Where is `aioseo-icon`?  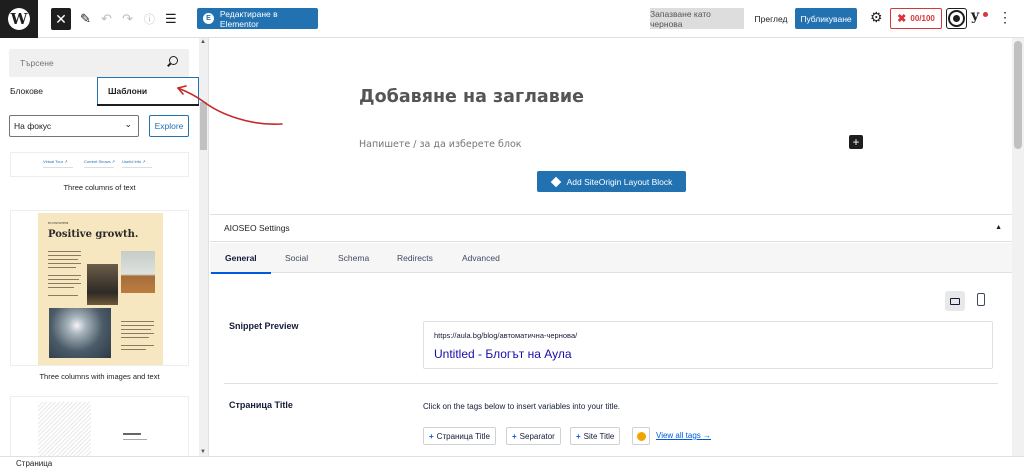
aioseo-icon is located at coordinates (956, 18).